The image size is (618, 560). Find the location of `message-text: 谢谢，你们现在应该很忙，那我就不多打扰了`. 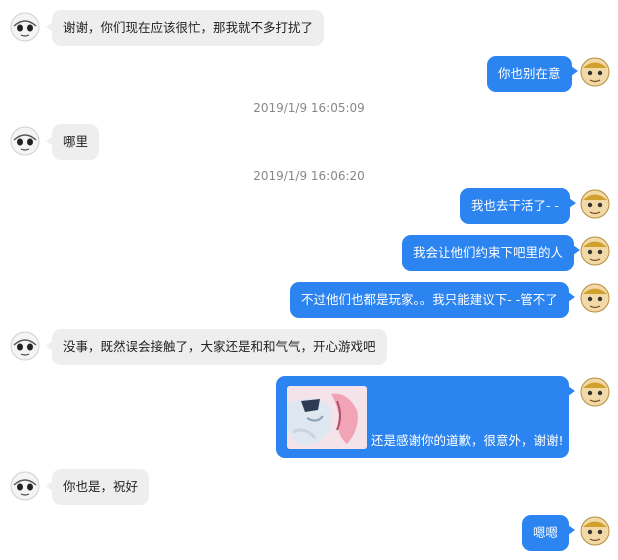

message-text: 谢谢，你们现在应该很忙，那我就不多打扰了 is located at coordinates (188, 27).